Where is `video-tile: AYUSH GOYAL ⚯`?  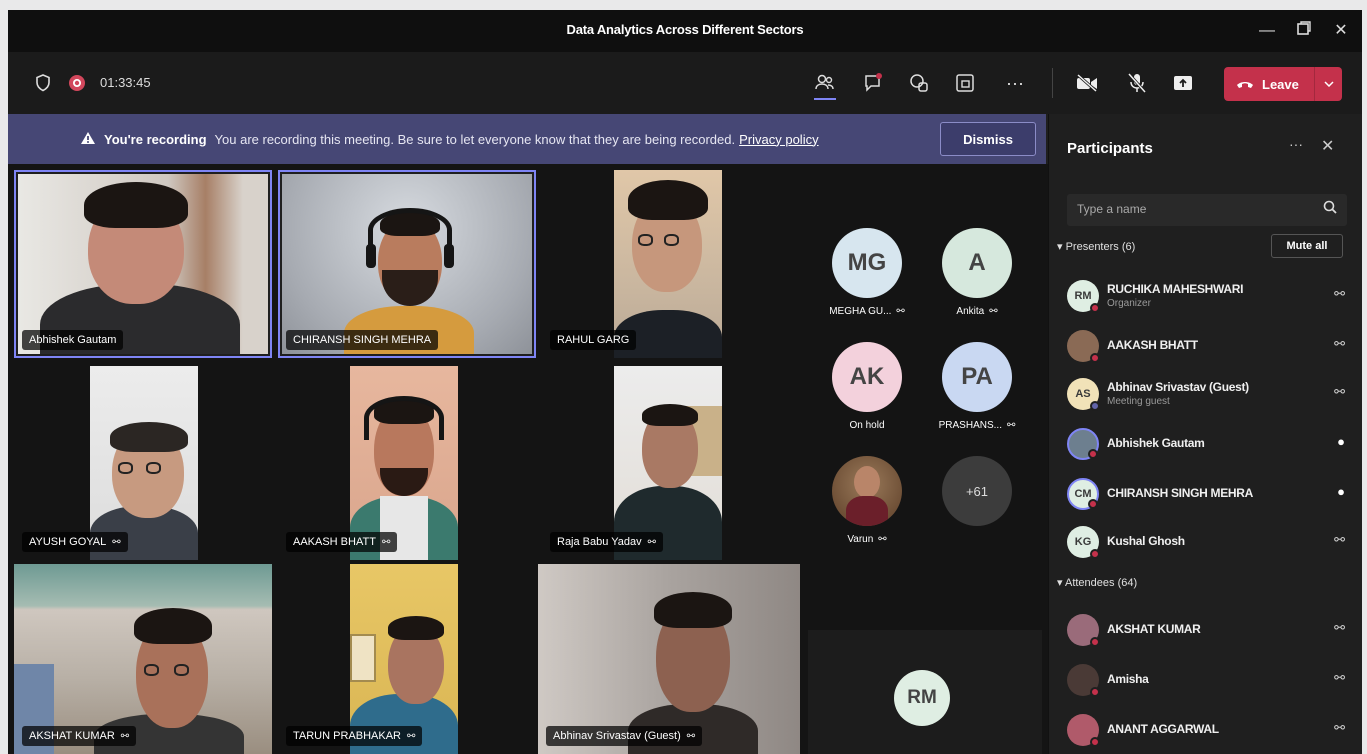
video-tile: AYUSH GOYAL ⚯ is located at coordinates (143, 463).